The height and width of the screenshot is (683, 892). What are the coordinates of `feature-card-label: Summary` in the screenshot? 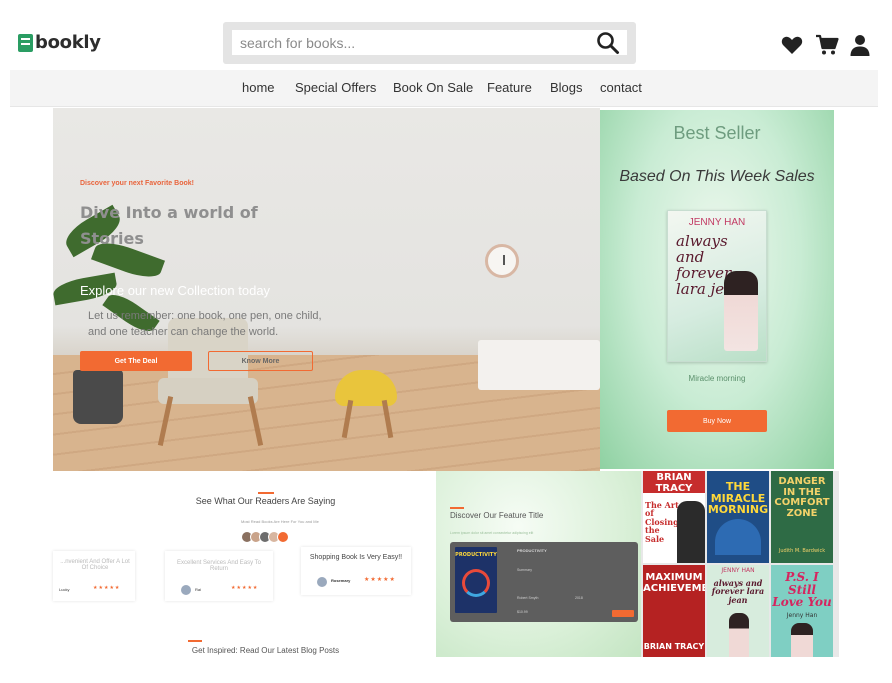 It's located at (524, 570).